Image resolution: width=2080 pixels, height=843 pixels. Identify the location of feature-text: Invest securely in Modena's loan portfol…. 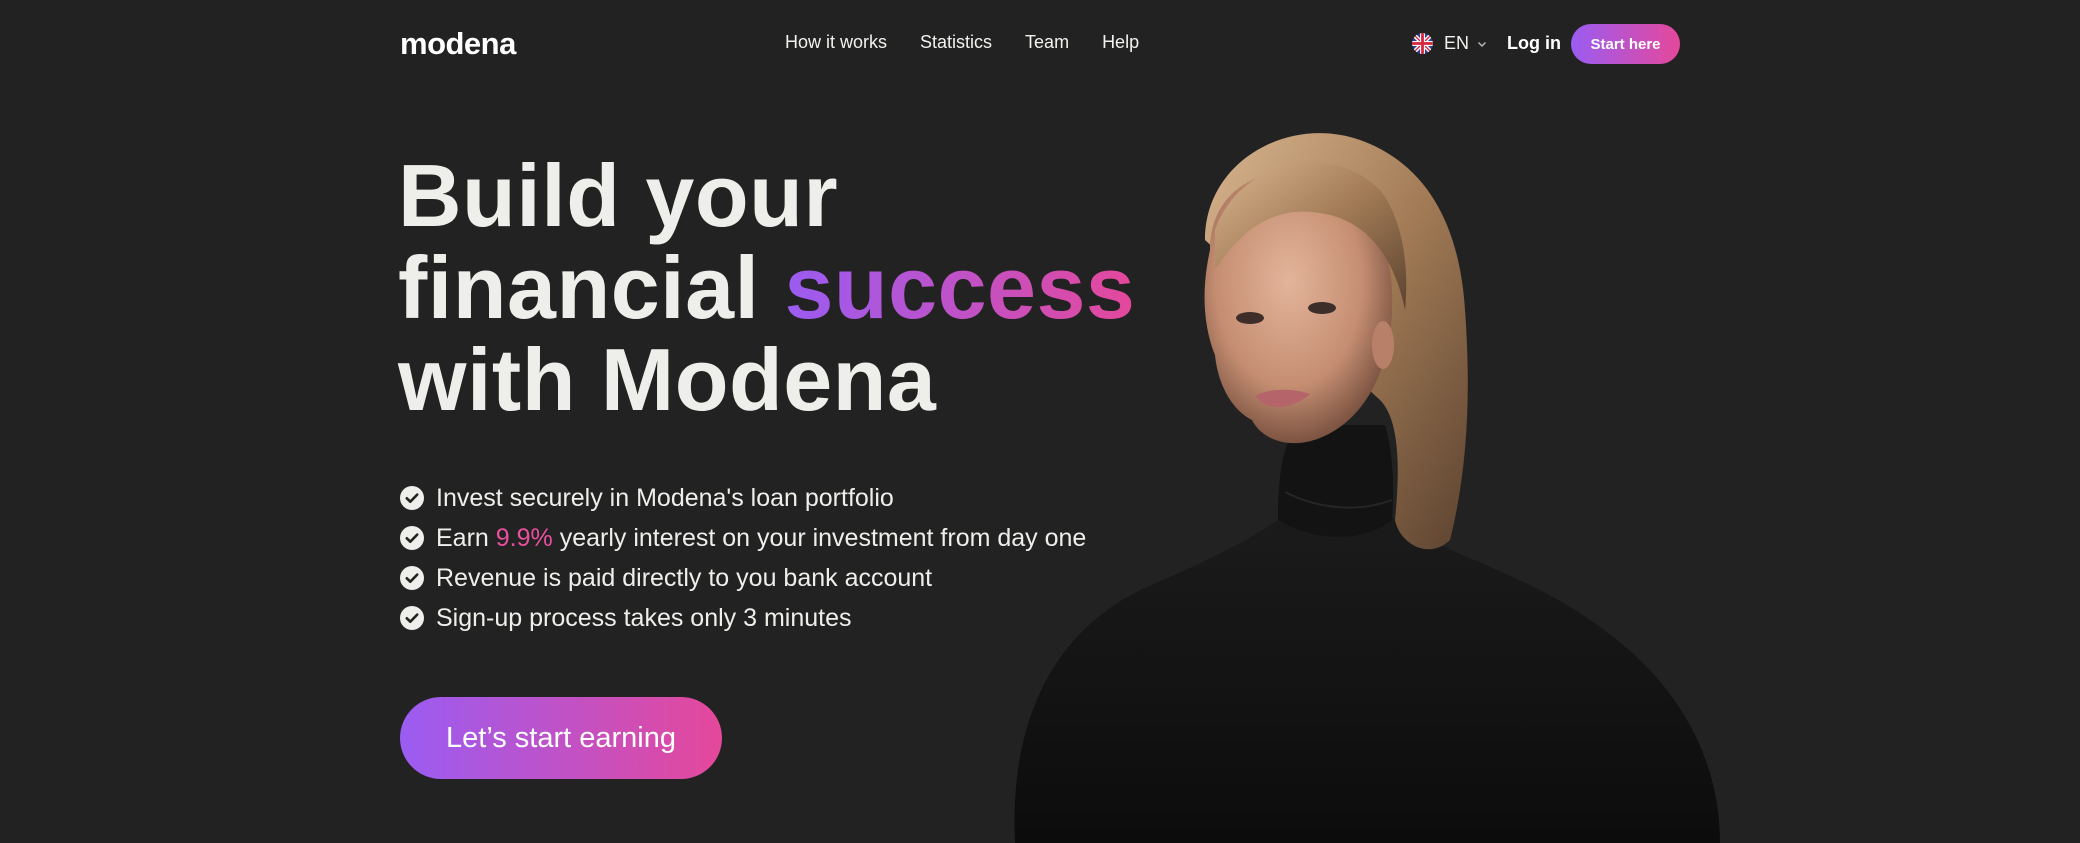
(665, 497).